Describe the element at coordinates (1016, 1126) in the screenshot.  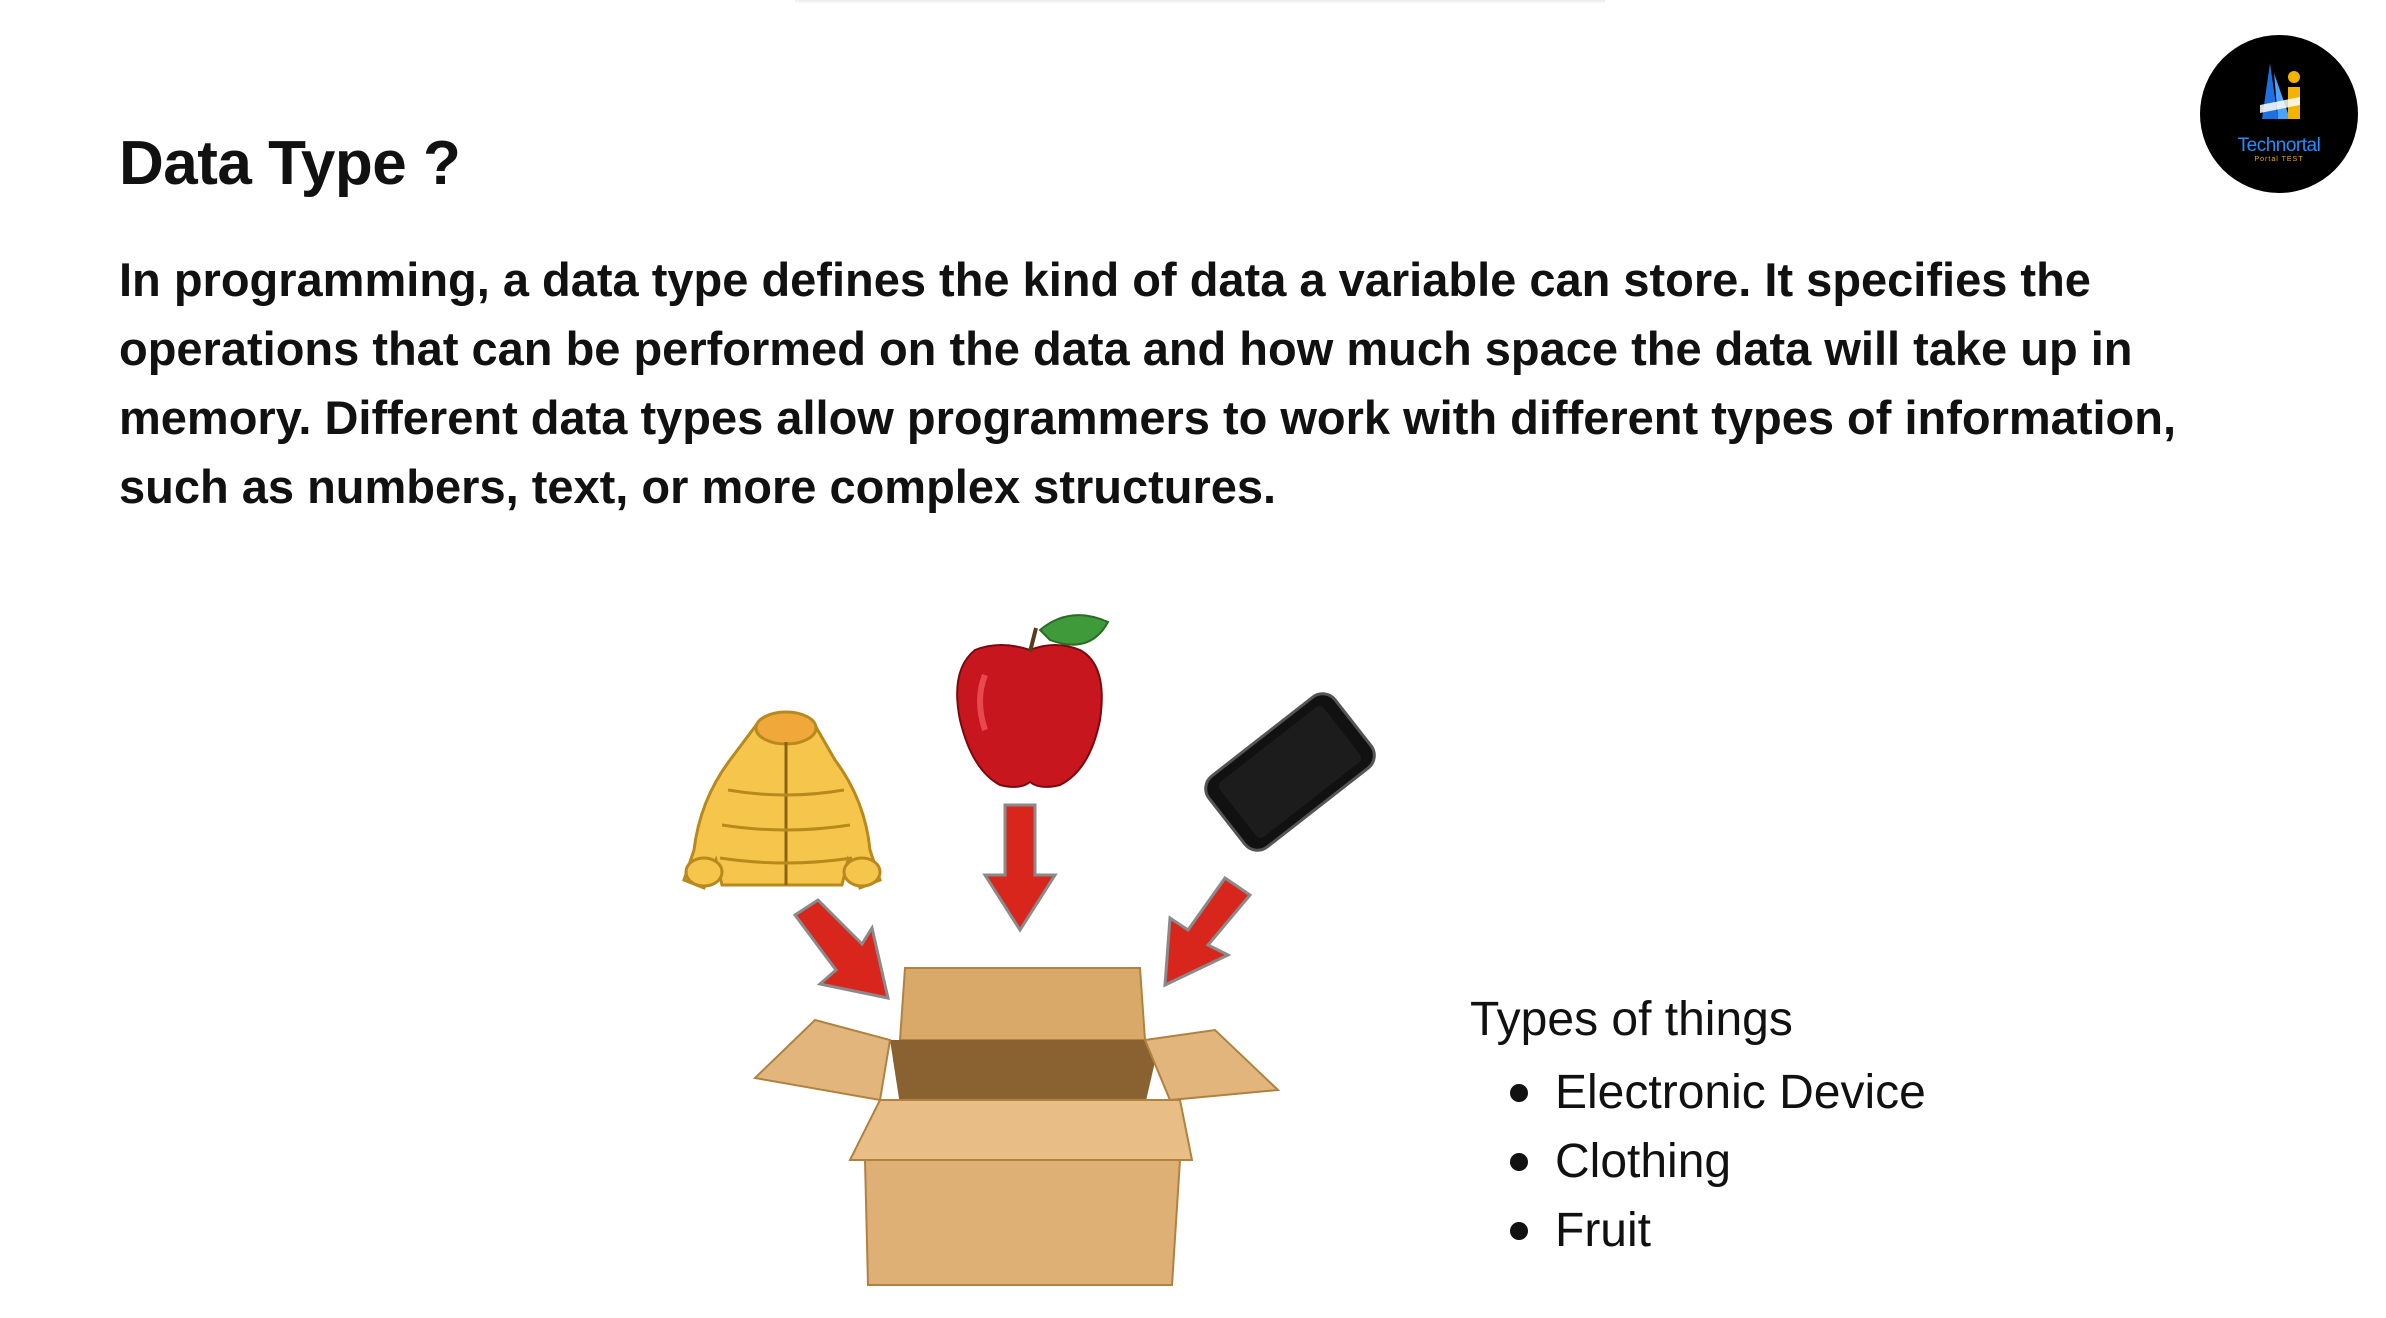
I see `box-icon` at that location.